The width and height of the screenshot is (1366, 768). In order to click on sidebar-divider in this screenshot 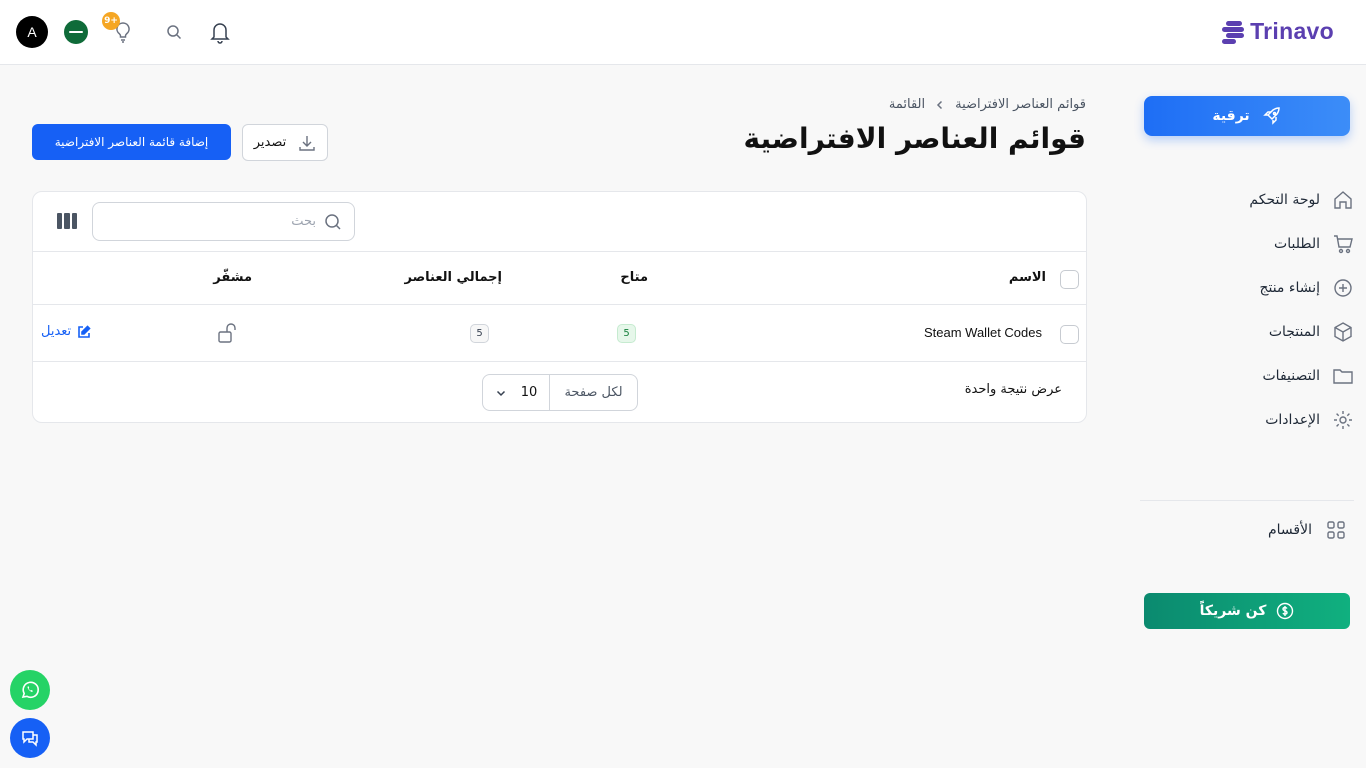, I will do `click(1247, 500)`.